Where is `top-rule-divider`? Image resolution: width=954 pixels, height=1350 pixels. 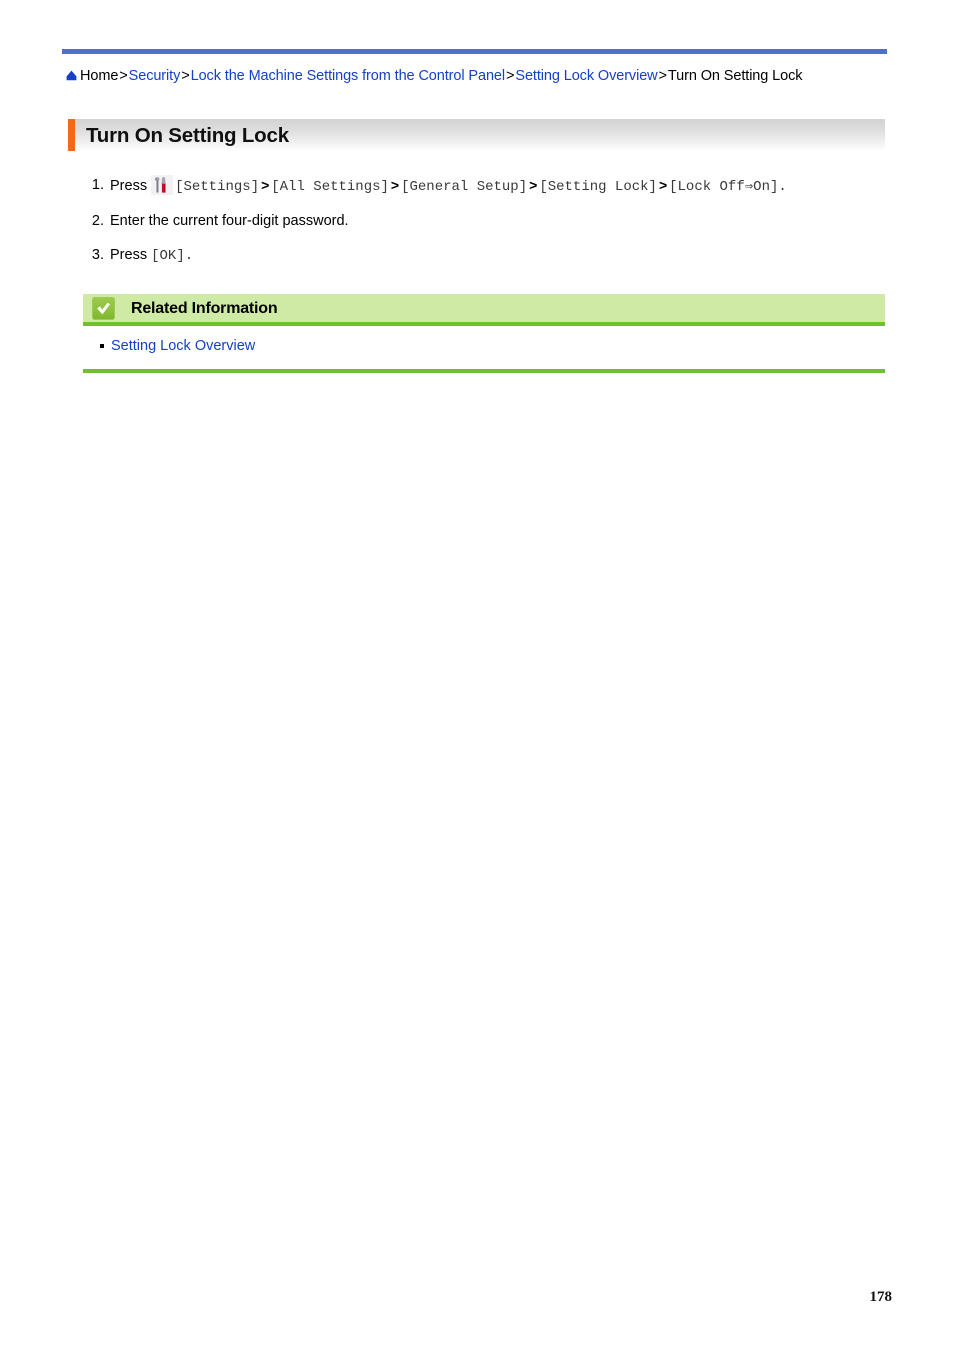
top-rule-divider is located at coordinates (474, 51).